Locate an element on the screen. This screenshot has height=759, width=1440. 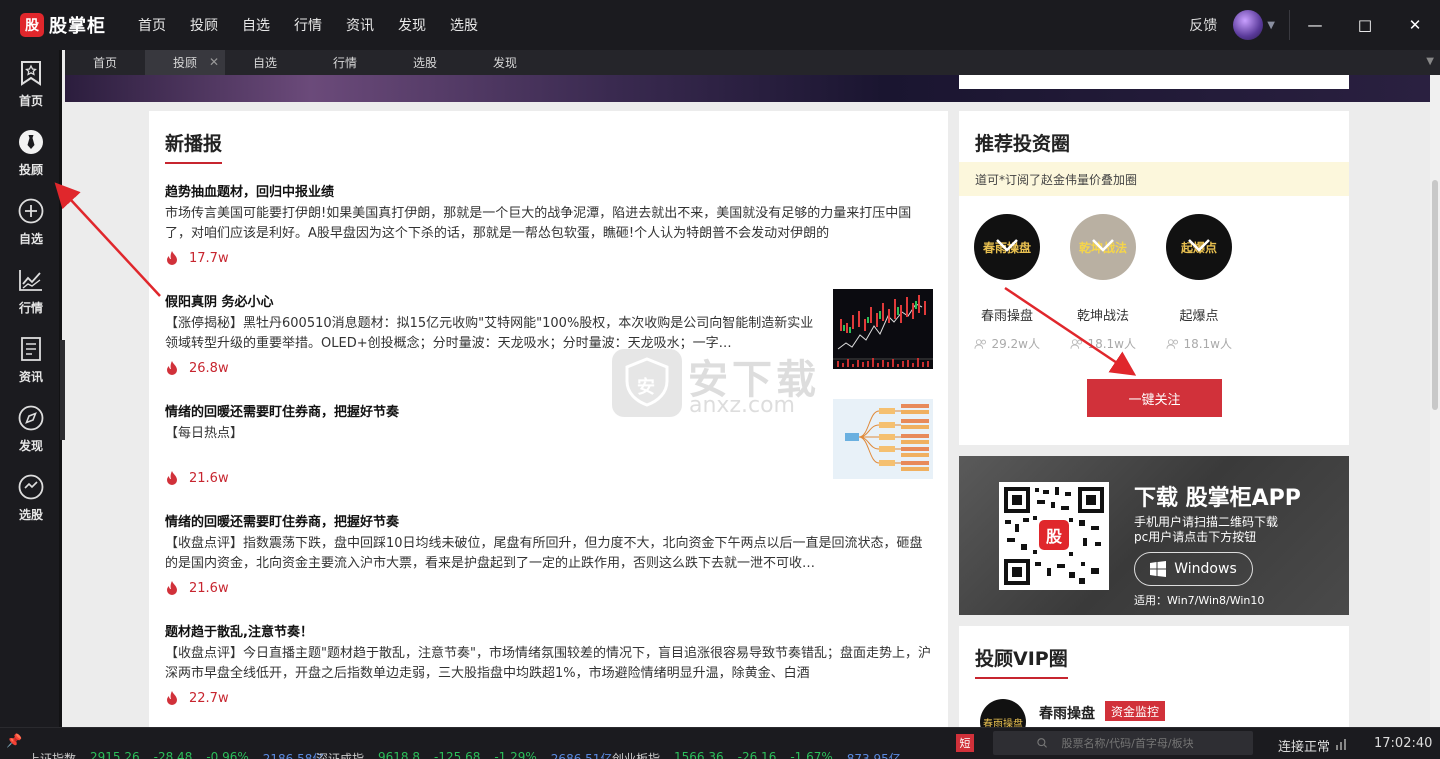
sidebar-label-market: 行情 is located at coordinates (30, 308).